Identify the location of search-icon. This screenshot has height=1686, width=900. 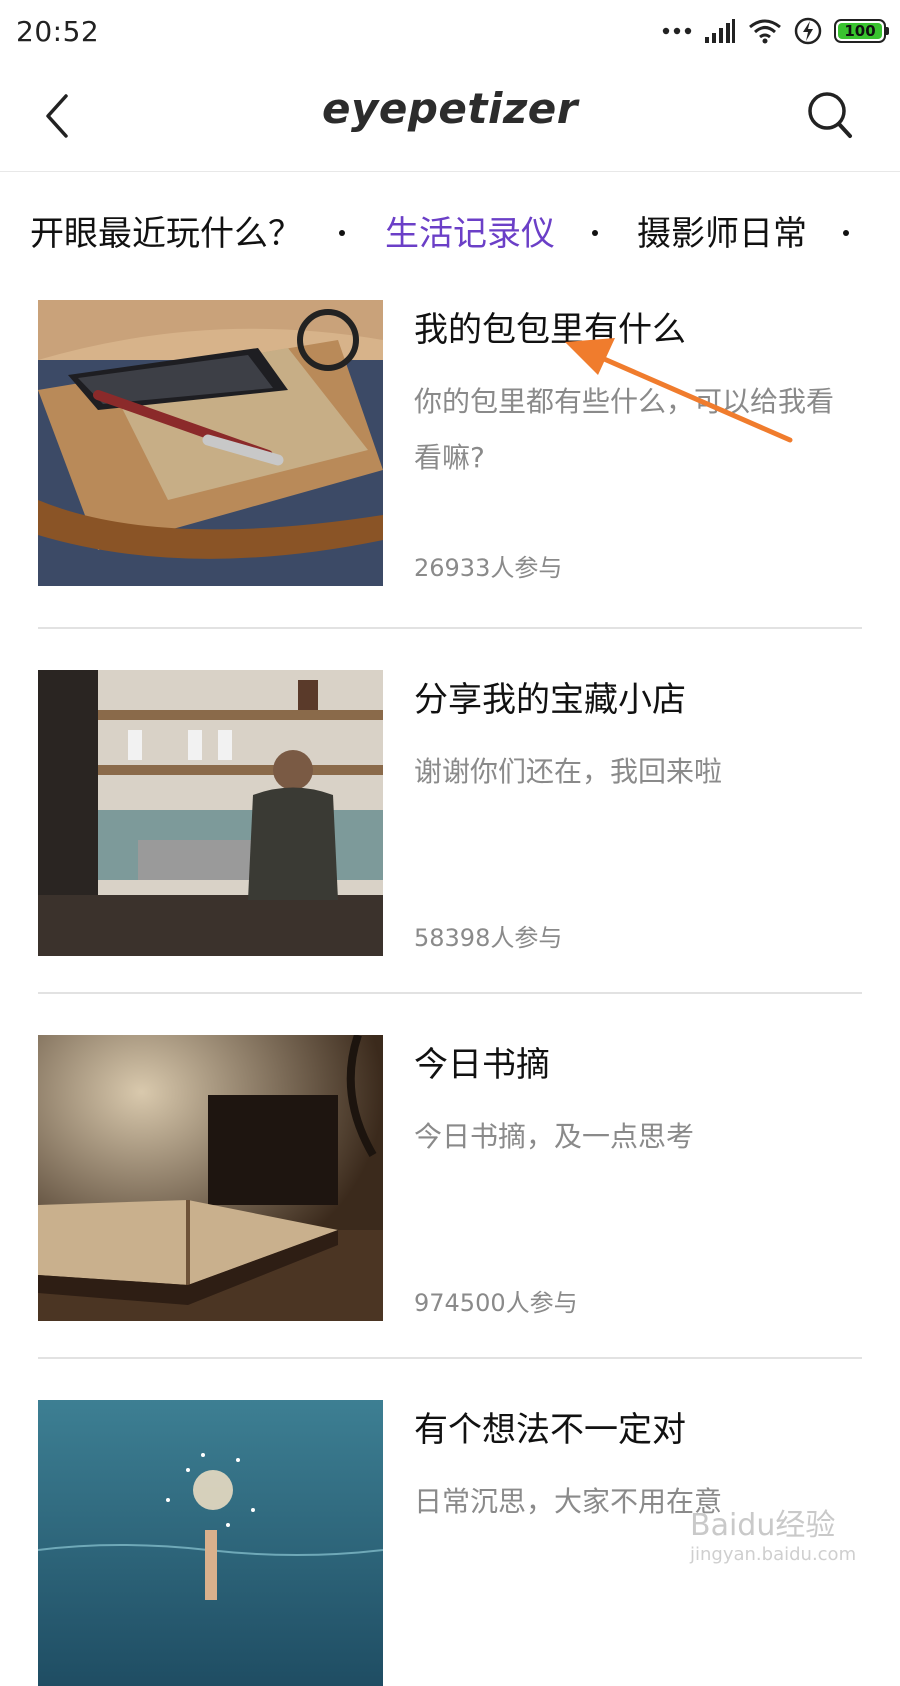
(830, 115).